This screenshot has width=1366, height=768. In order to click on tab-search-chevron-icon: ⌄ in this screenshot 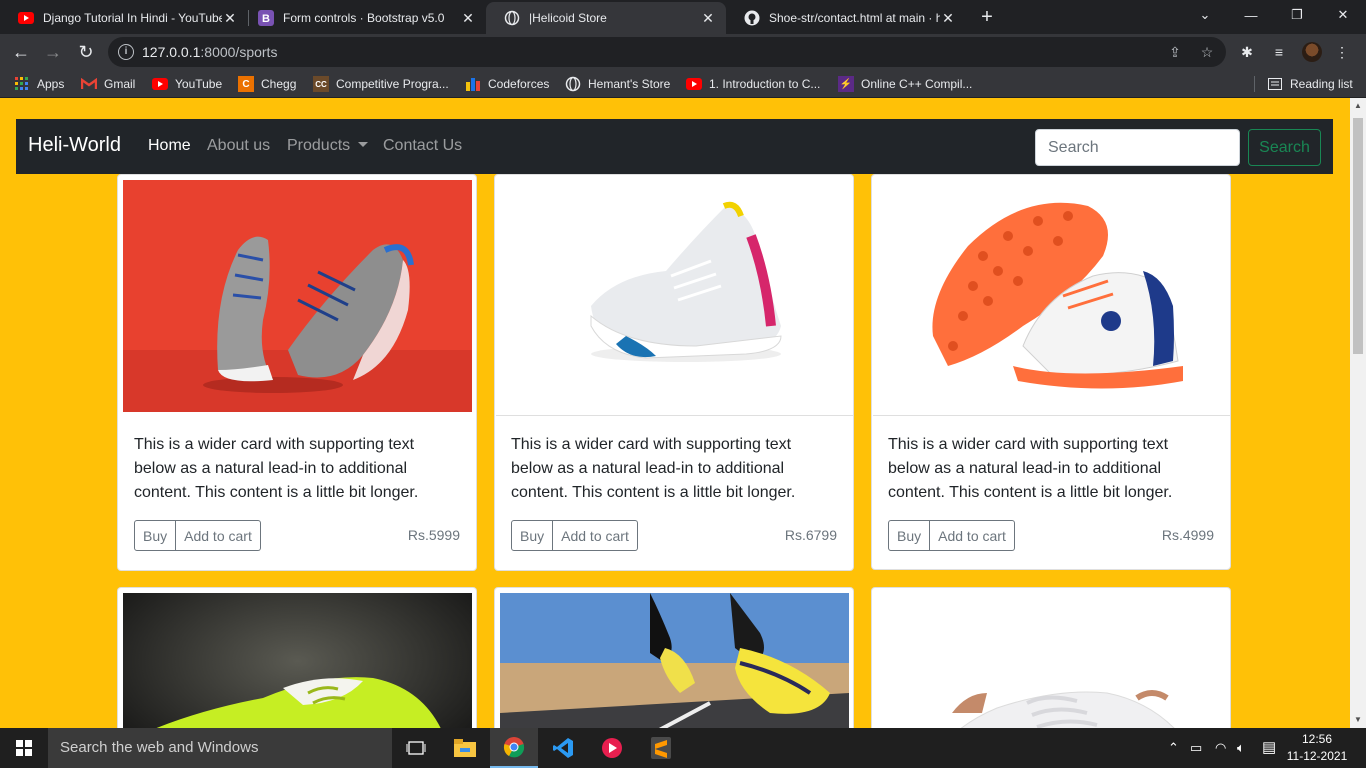, I will do `click(1205, 15)`.